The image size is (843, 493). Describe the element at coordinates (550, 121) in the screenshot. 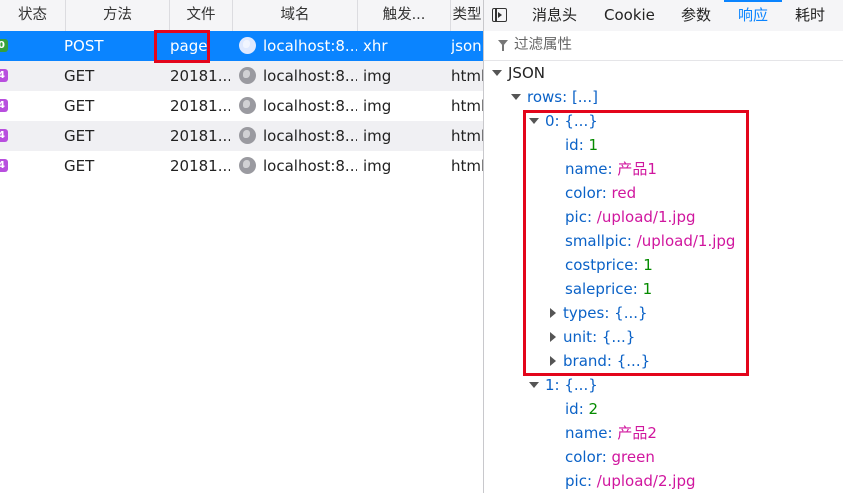

I see `json-key: 0` at that location.